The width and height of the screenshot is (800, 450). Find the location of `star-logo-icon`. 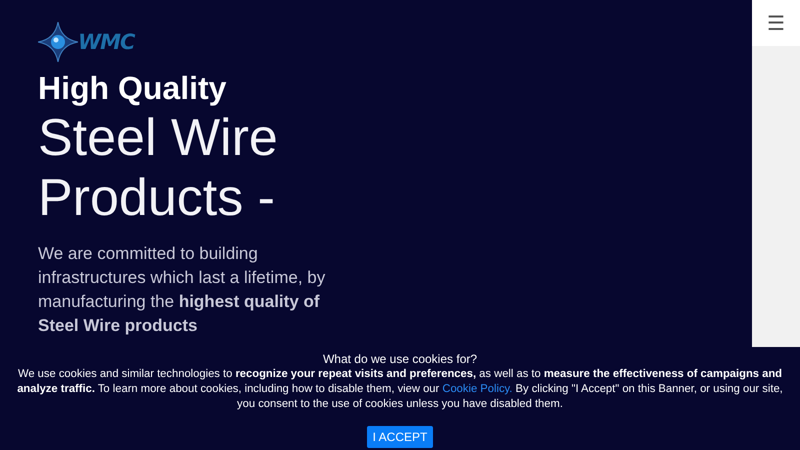

star-logo-icon is located at coordinates (58, 42).